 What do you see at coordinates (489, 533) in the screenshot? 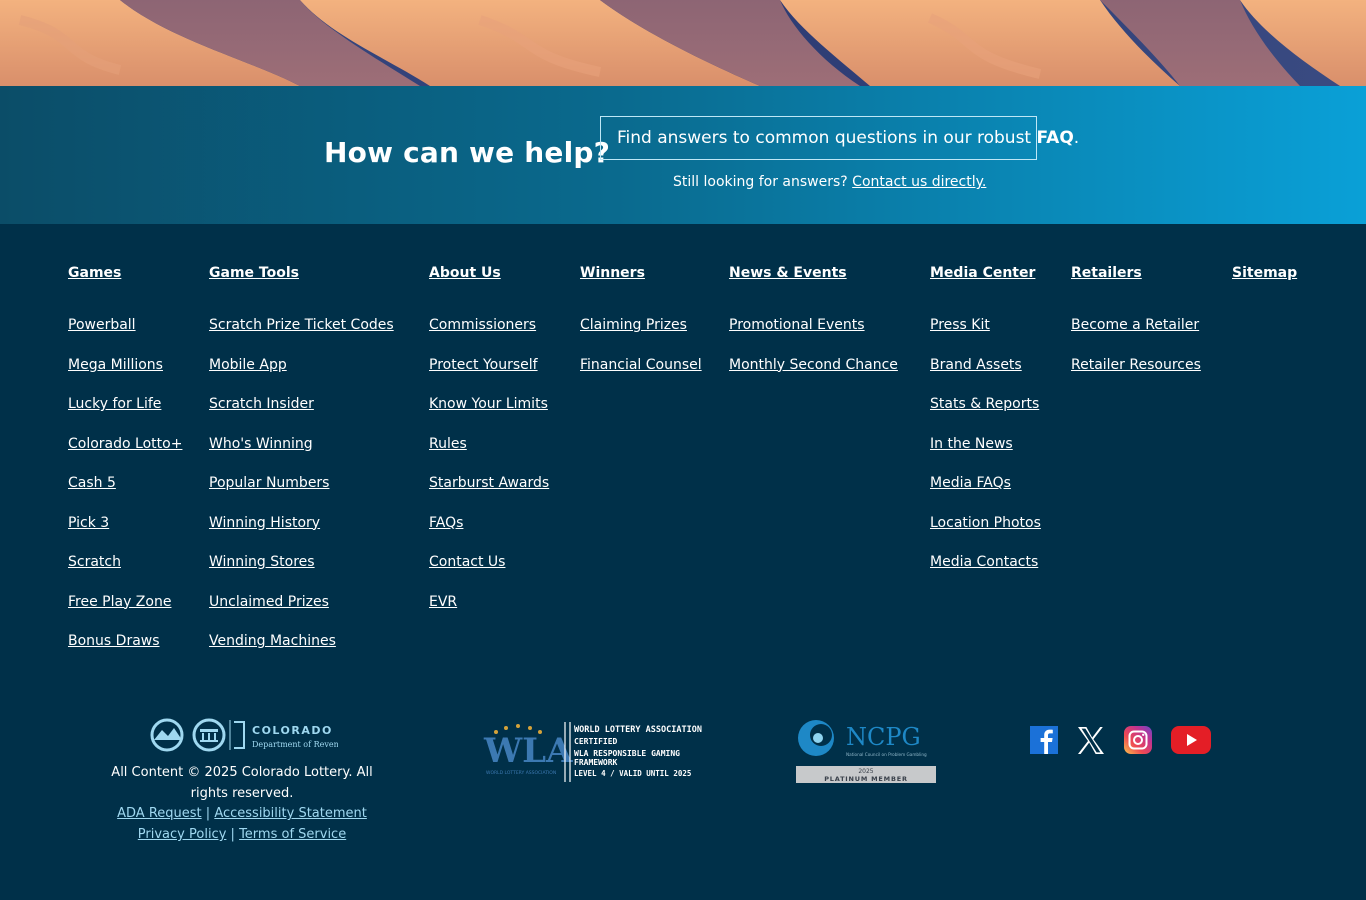
I see `nav-link-faqs: FAQs` at bounding box center [489, 533].